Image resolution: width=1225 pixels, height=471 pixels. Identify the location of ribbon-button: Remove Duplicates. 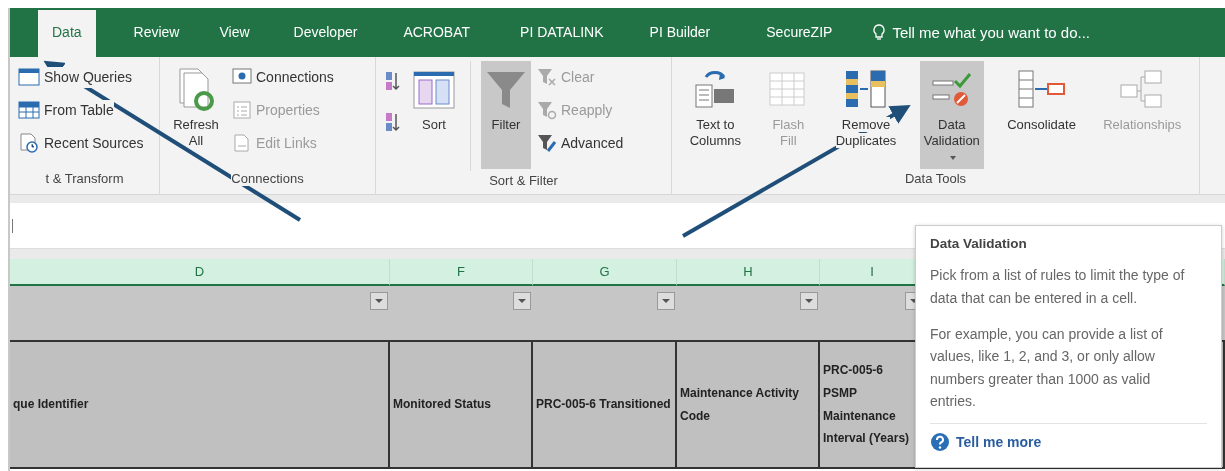
(866, 115).